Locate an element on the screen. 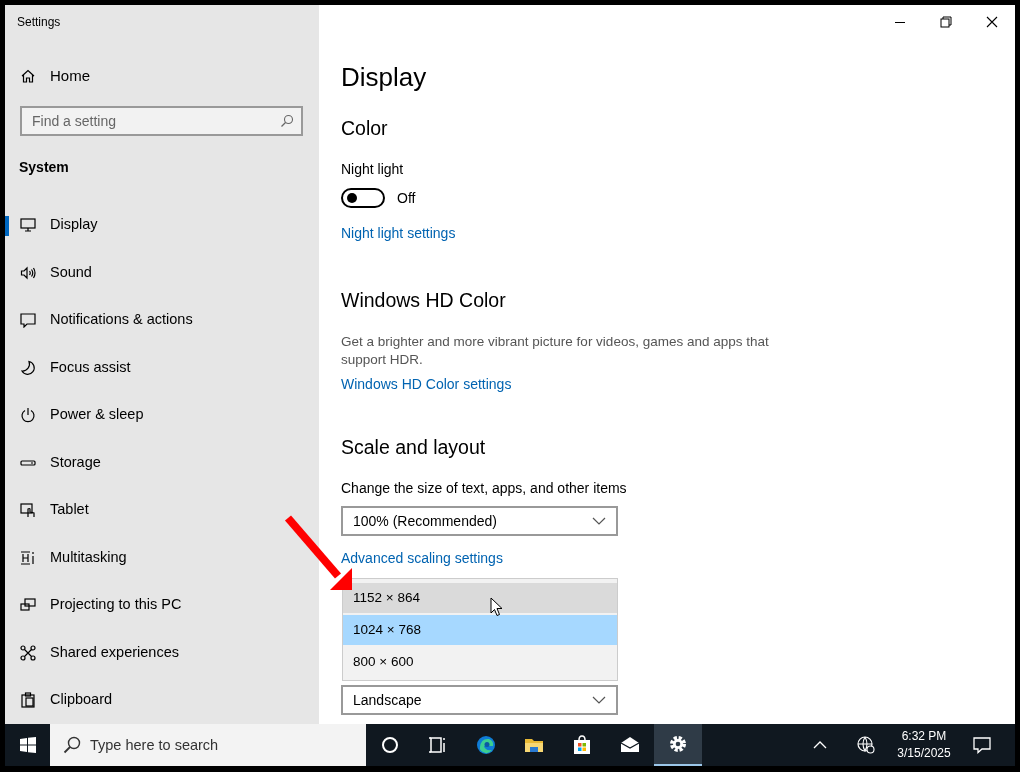  sidebar-item: Clipboard is located at coordinates (162, 700).